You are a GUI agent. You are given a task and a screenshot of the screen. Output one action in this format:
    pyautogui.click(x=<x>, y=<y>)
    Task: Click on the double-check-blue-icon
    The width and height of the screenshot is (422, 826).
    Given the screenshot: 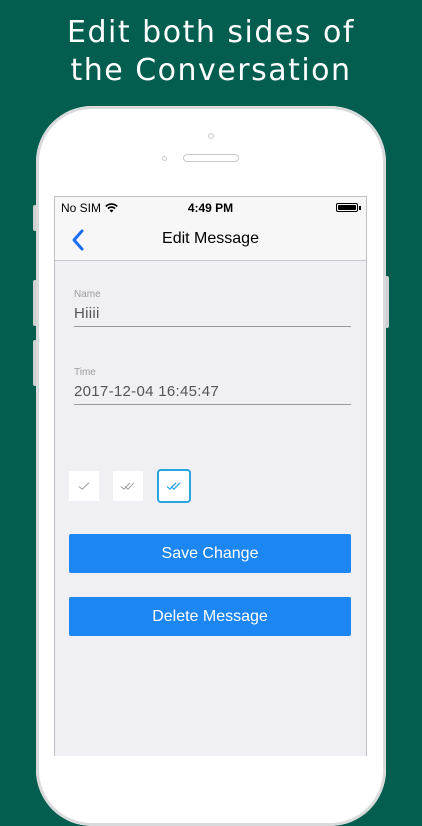 What is the action you would take?
    pyautogui.click(x=173, y=486)
    